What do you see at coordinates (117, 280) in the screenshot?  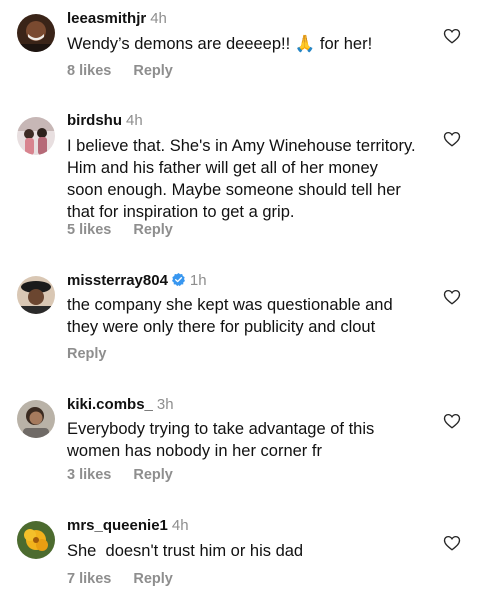 I see `username: missterray804` at bounding box center [117, 280].